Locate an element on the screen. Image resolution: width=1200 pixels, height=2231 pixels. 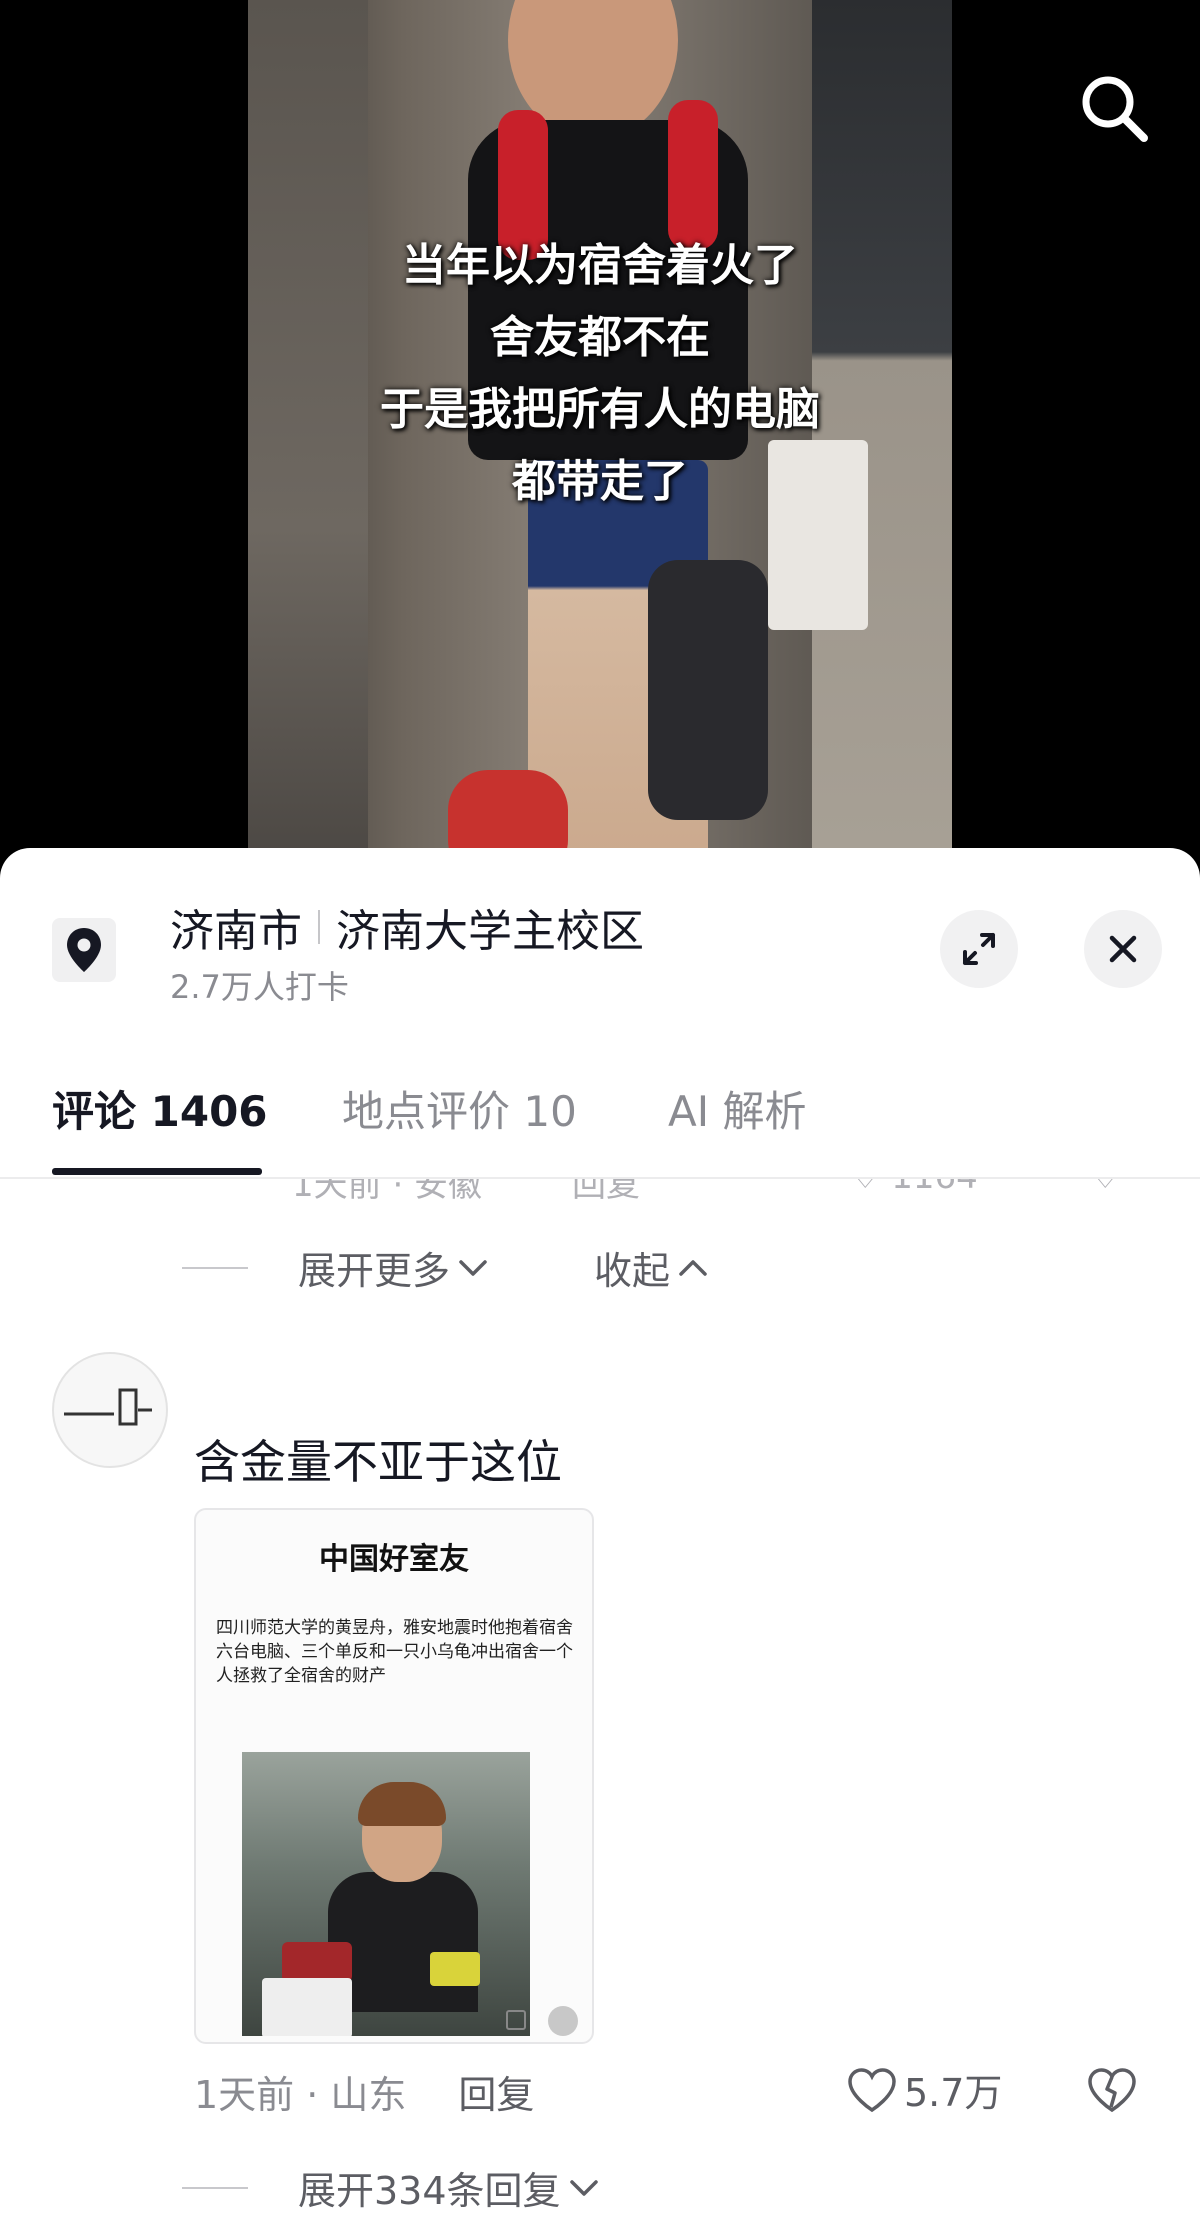
location-title: 济南市 济南大学主校区 is located at coordinates (407, 927).